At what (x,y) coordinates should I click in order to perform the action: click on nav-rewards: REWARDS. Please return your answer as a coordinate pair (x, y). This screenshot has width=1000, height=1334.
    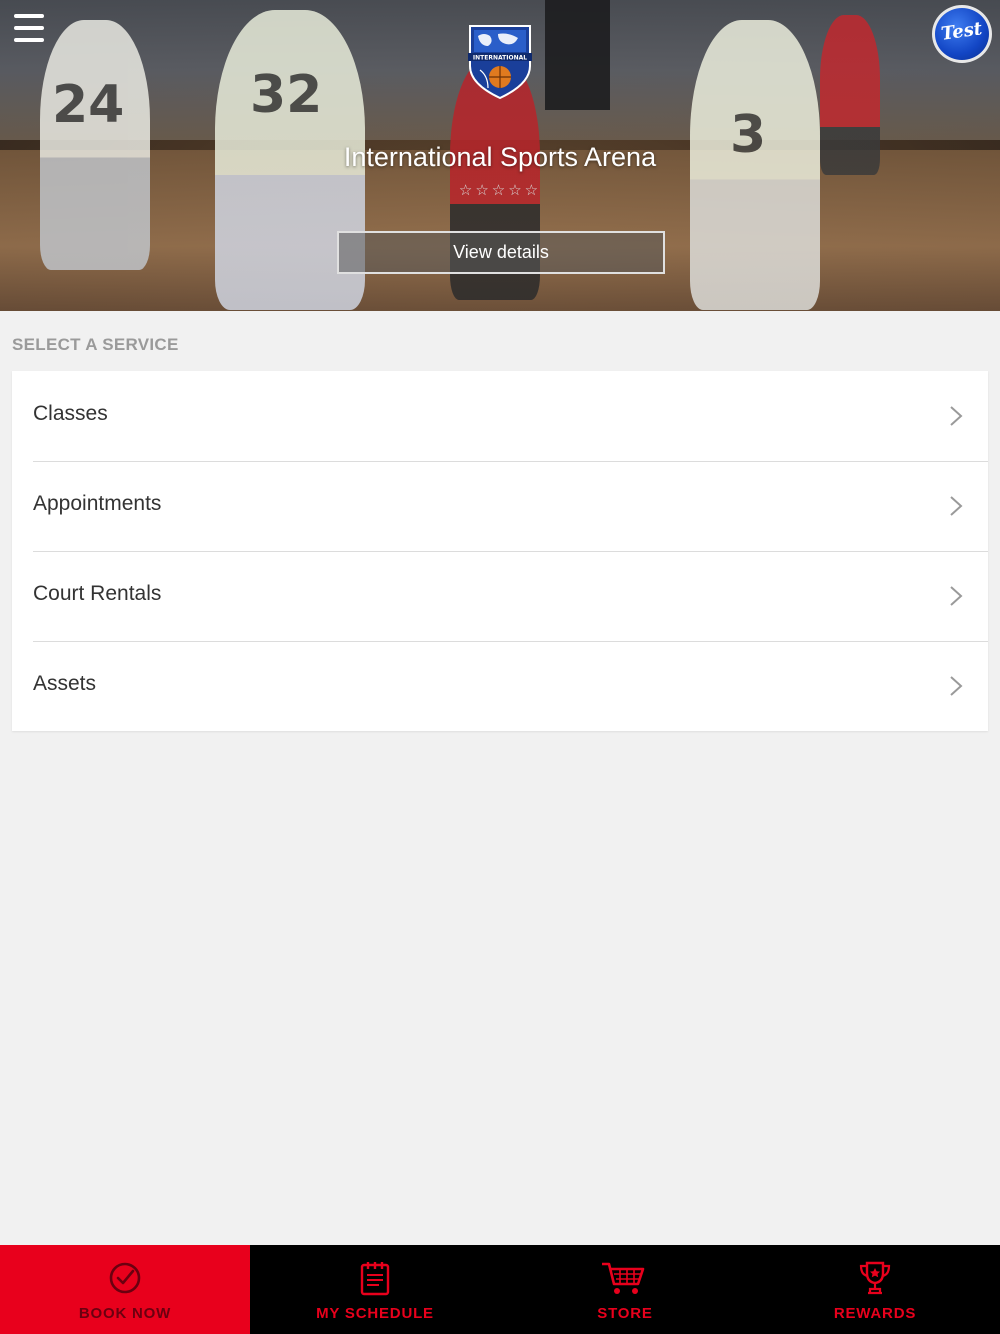
    Looking at the image, I should click on (875, 1289).